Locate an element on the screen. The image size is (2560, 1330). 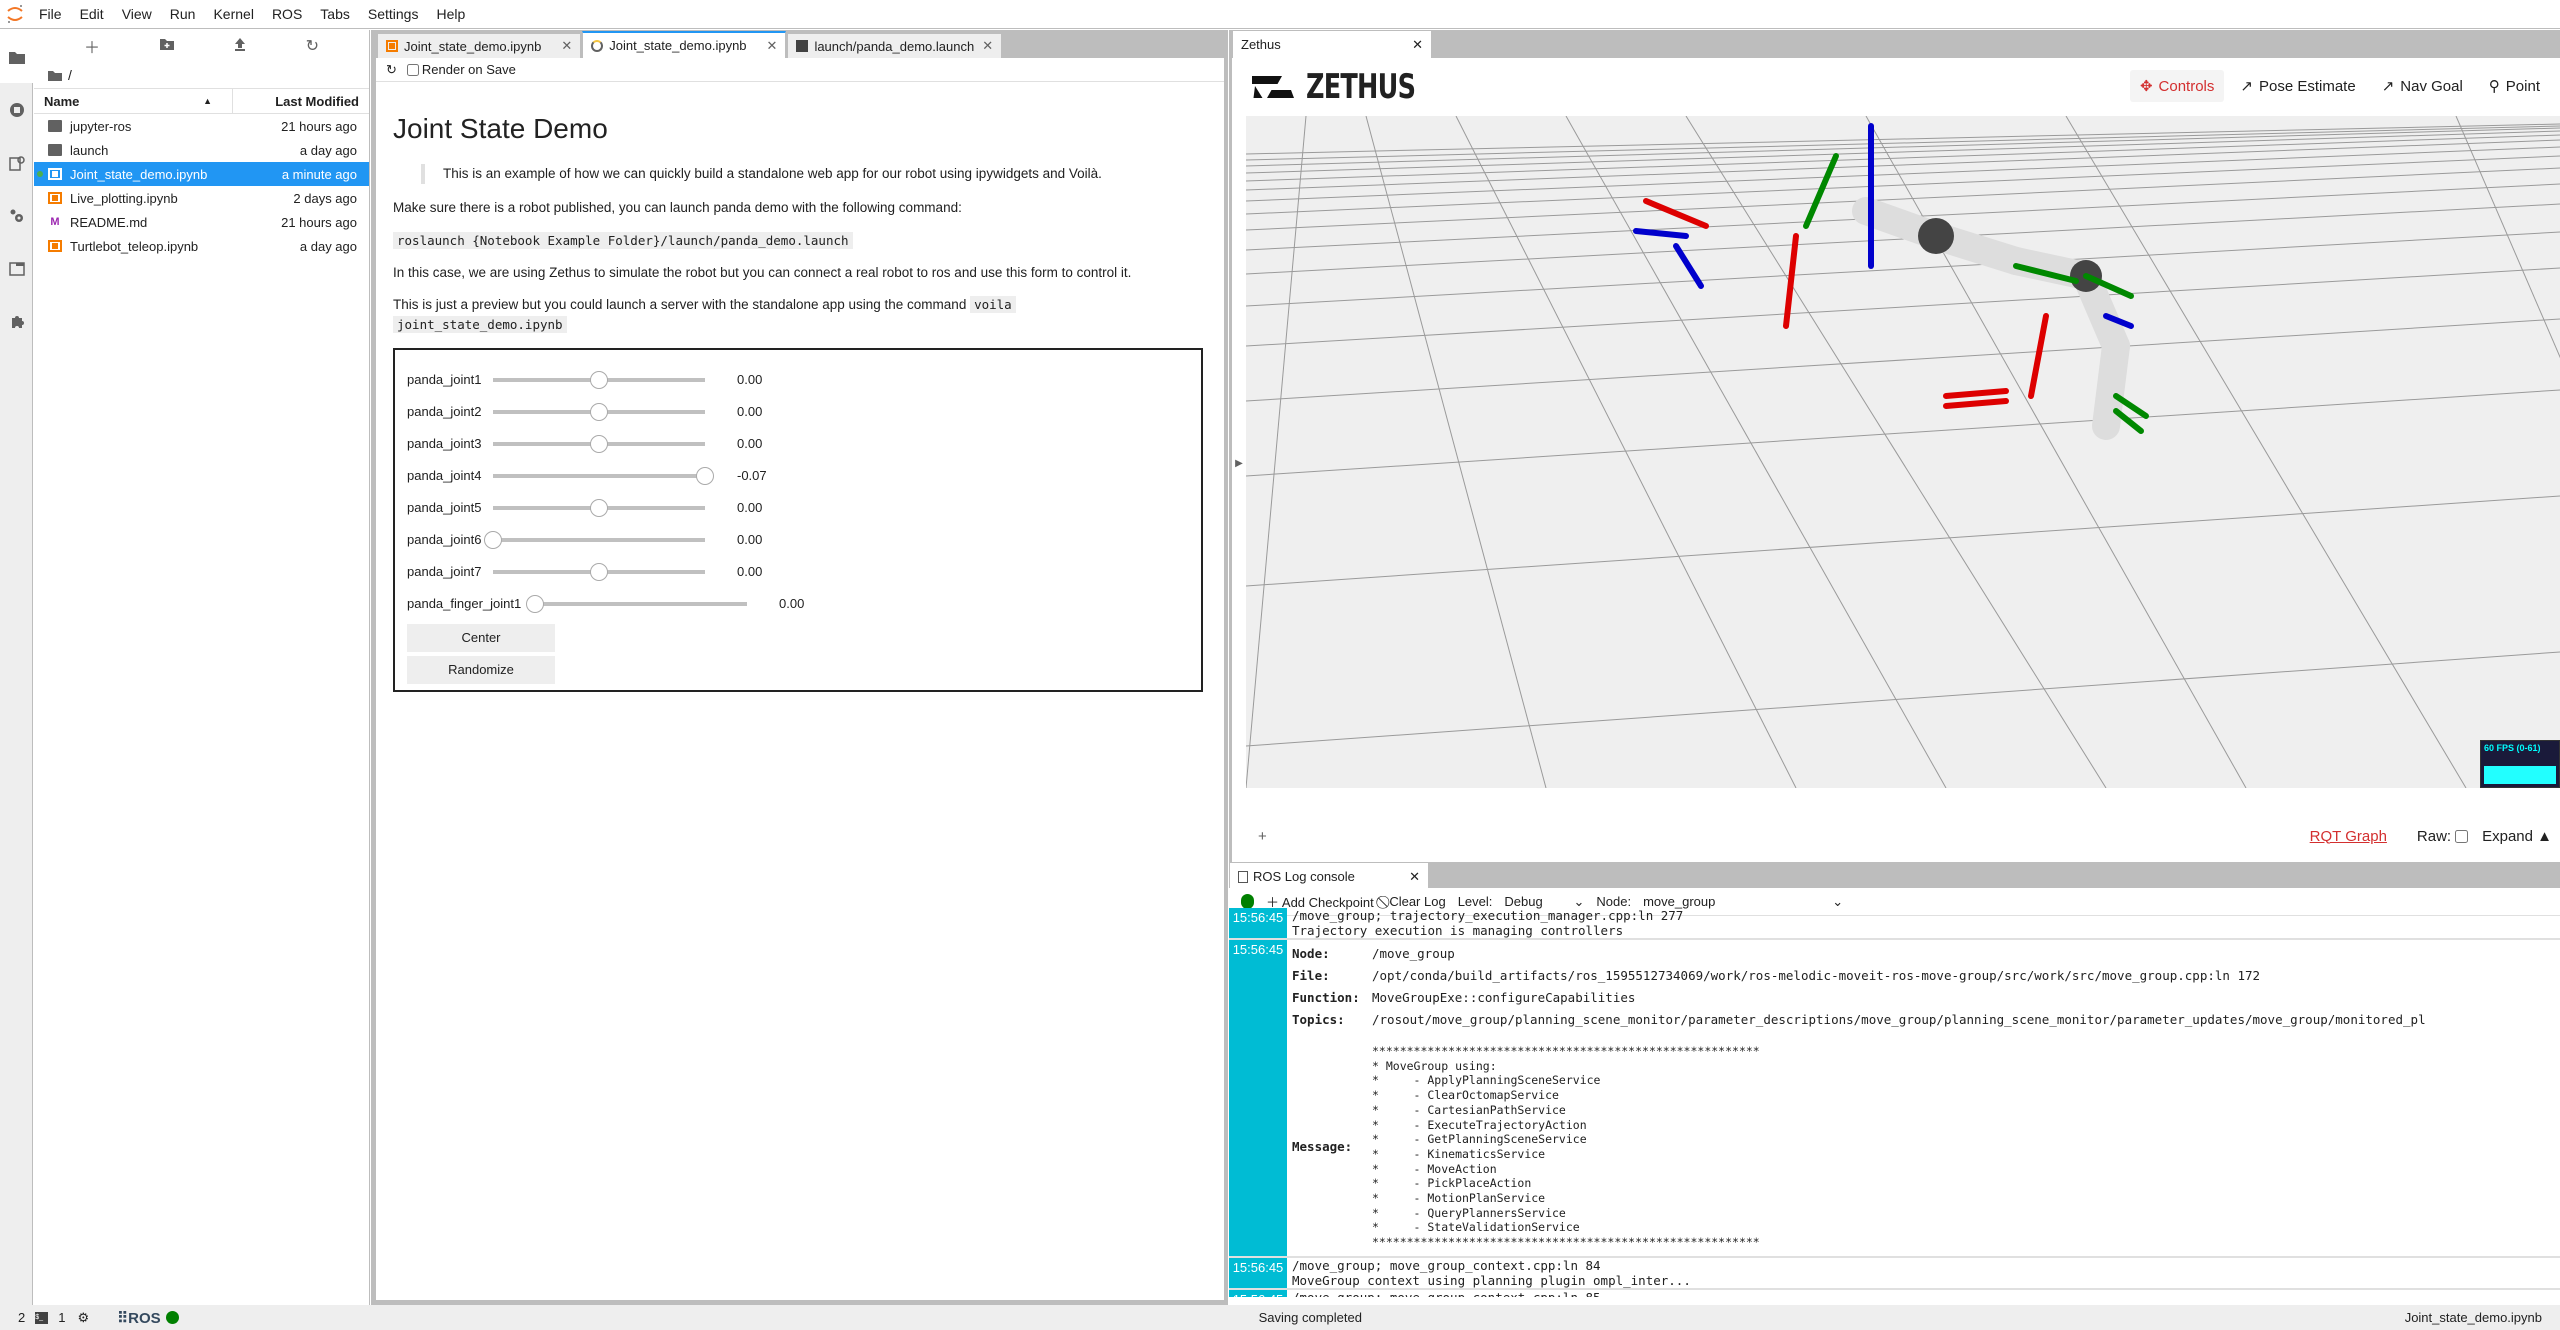
tab-notebook: Joint_state_demo.ipynb ✕ is located at coordinates (479, 45).